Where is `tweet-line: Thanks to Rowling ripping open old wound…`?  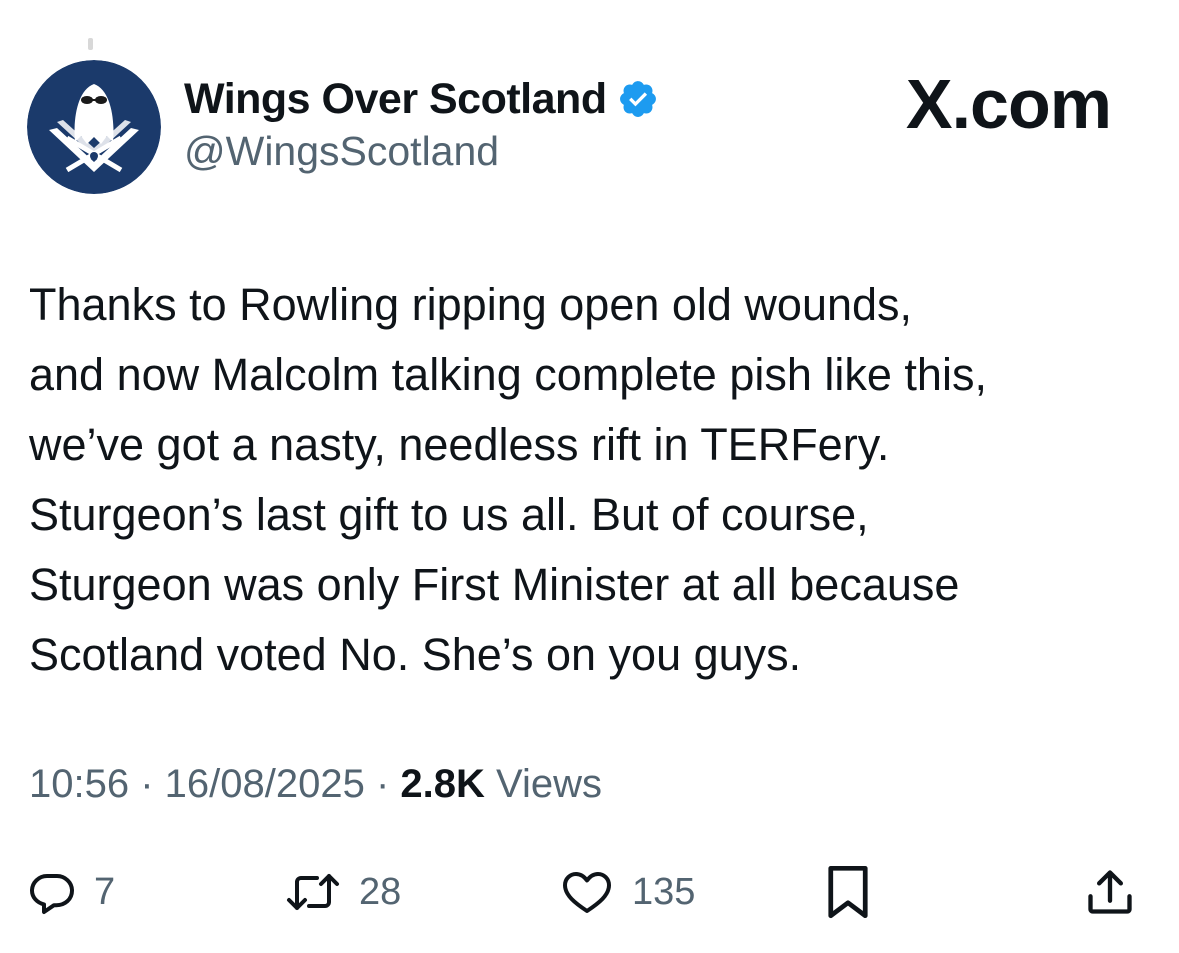
tweet-line: Thanks to Rowling ripping open old wound… is located at coordinates (471, 304).